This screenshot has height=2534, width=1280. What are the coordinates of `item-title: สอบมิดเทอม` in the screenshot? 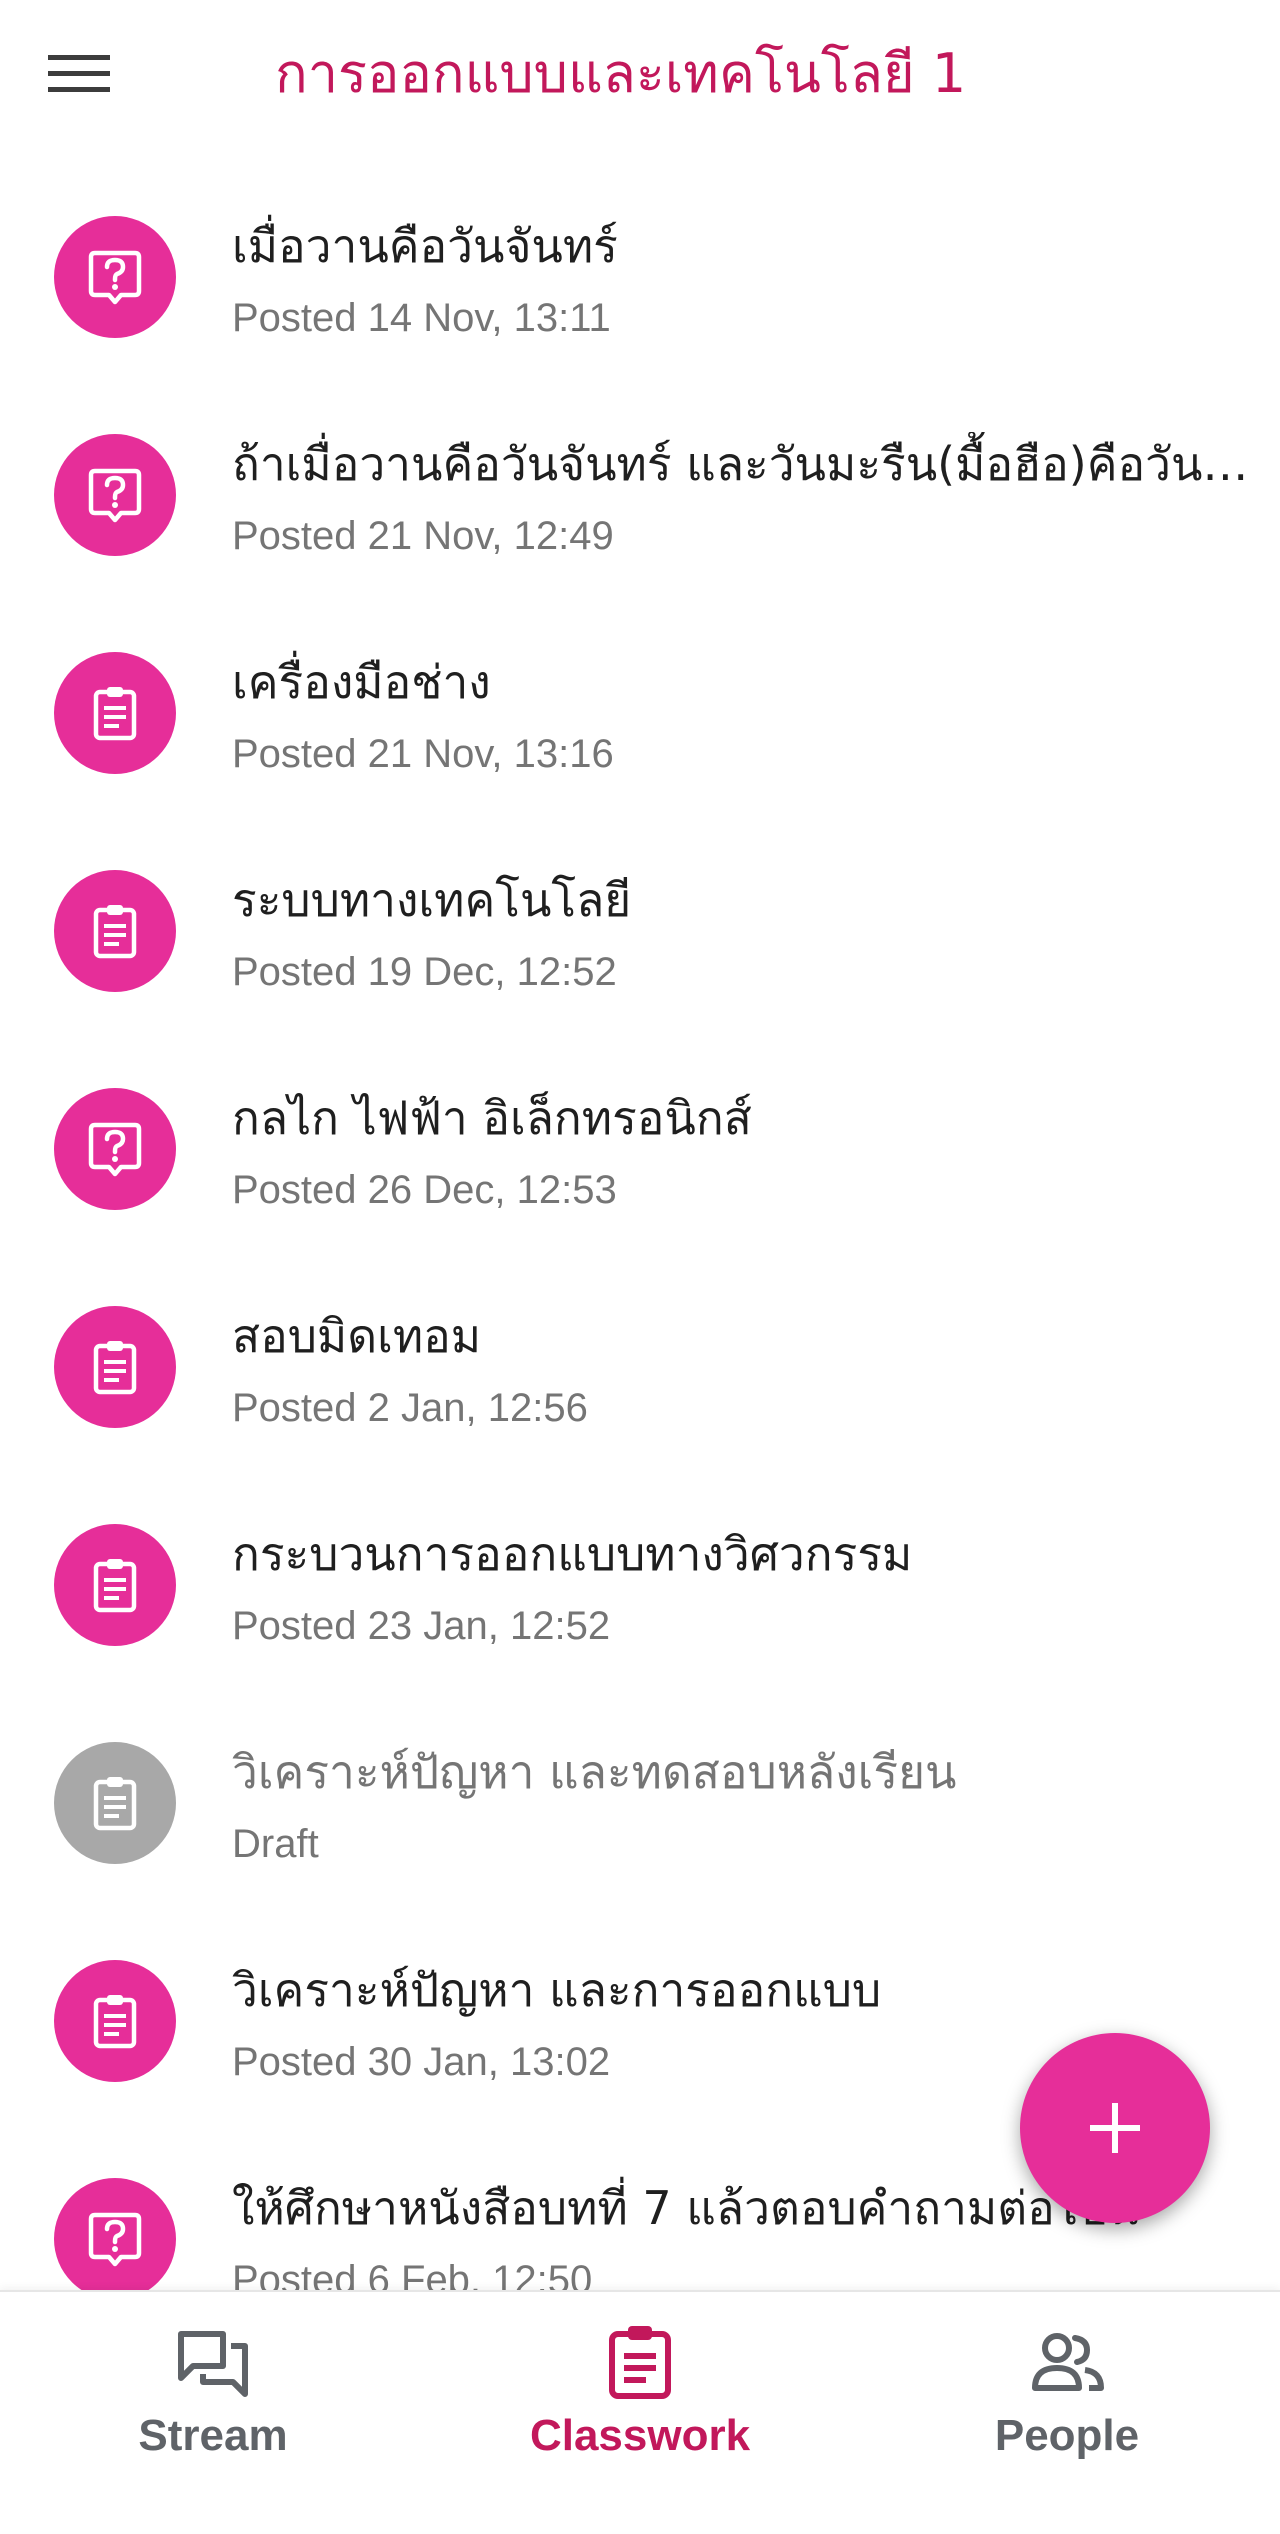 It's located at (357, 1336).